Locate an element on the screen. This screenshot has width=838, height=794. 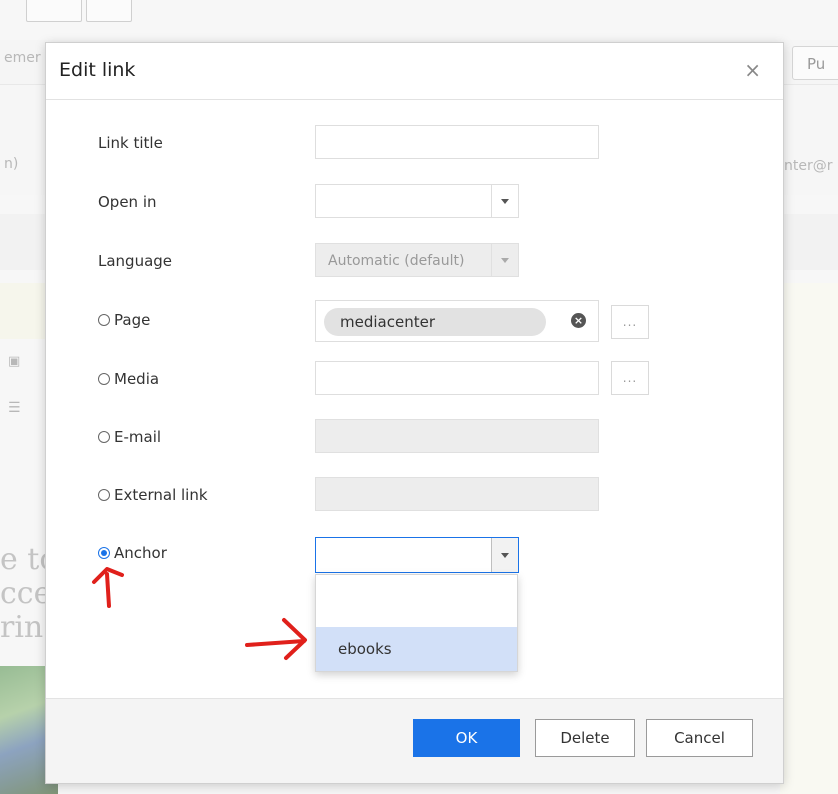
anchor-dropdown-toggle is located at coordinates (504, 555).